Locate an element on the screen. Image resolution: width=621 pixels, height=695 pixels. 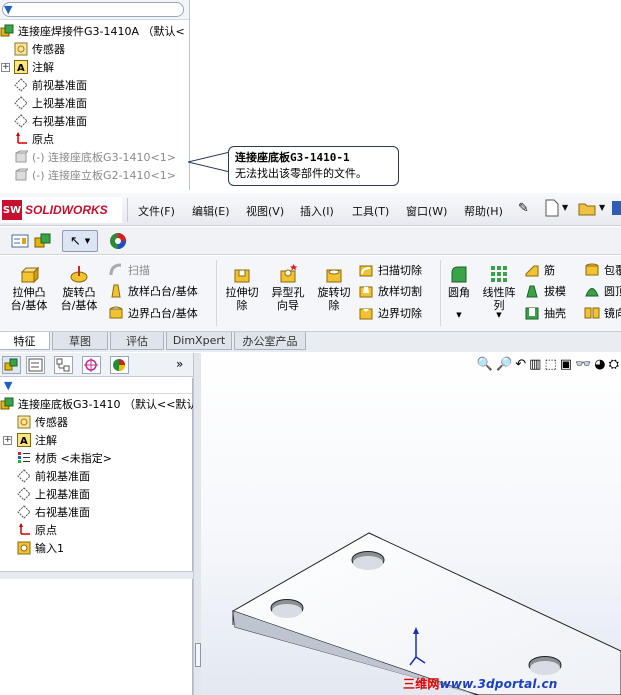
loft-boss-button: 放样凸台/基体 is located at coordinates (153, 291).